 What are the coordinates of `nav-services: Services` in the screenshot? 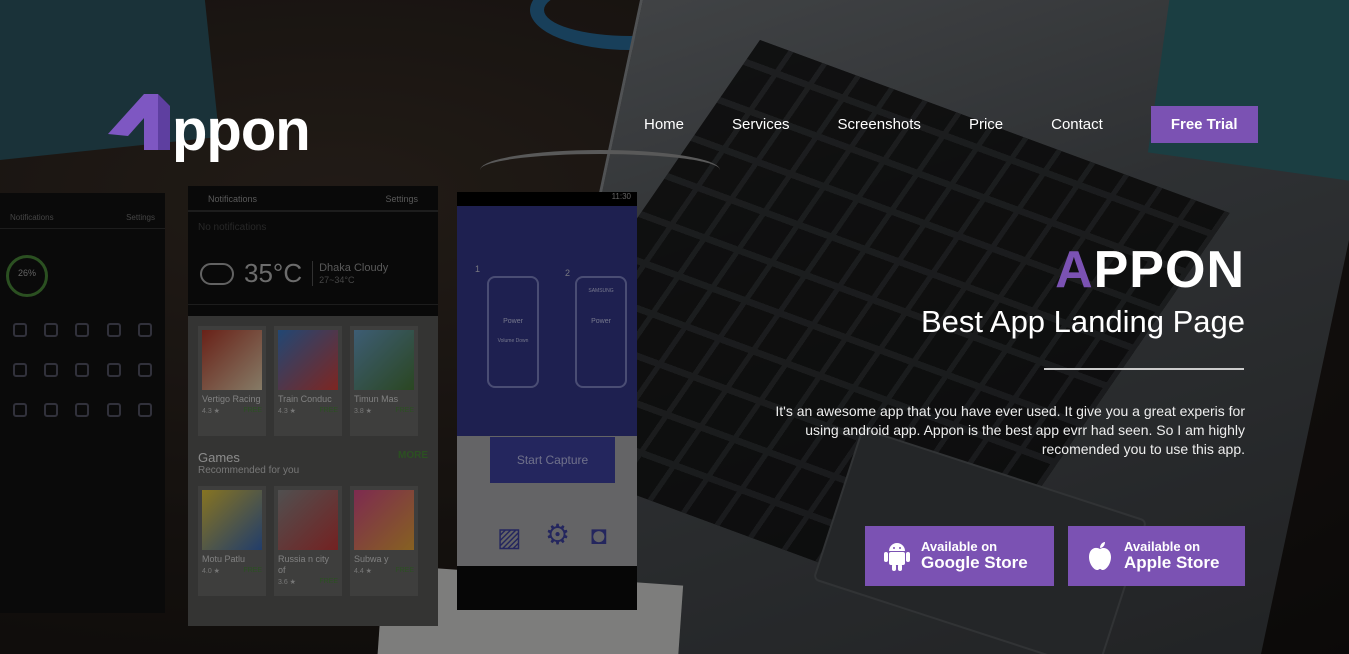 It's located at (761, 124).